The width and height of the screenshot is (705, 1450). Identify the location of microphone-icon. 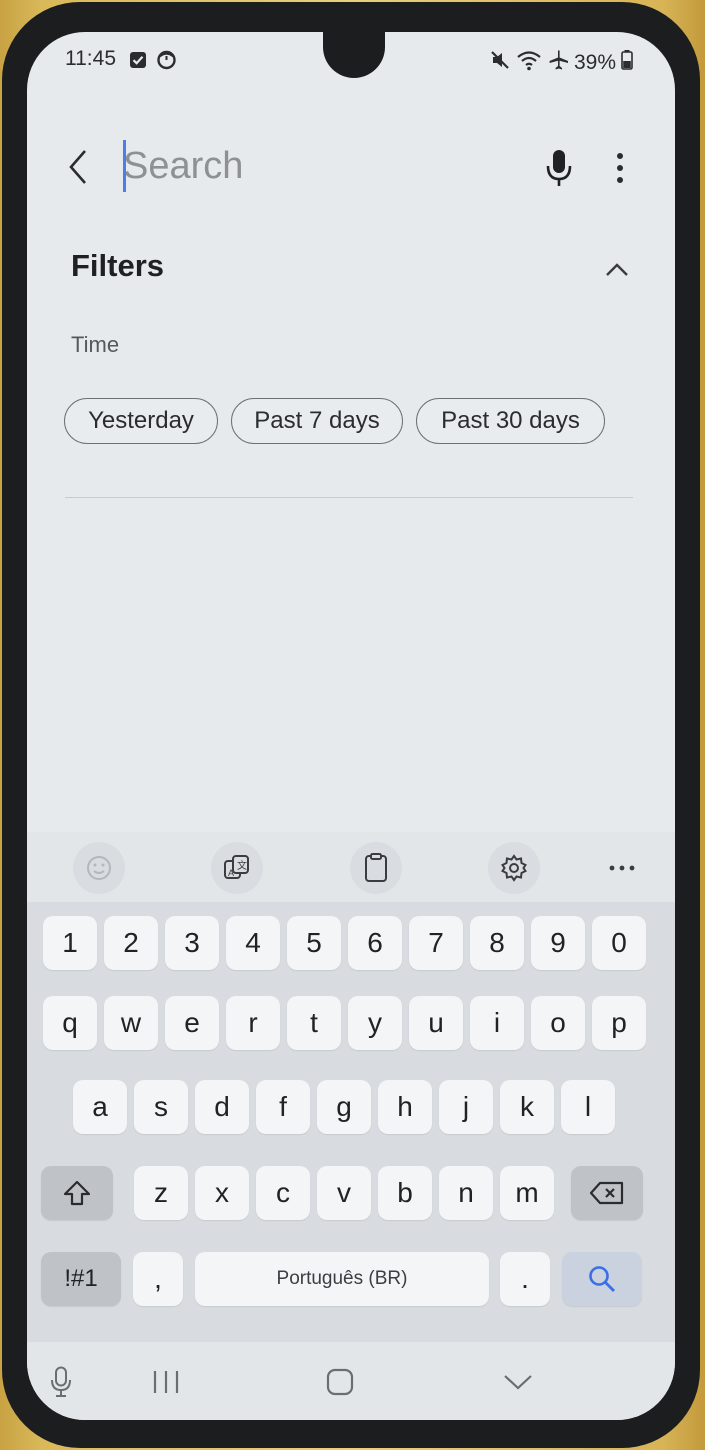
(559, 168).